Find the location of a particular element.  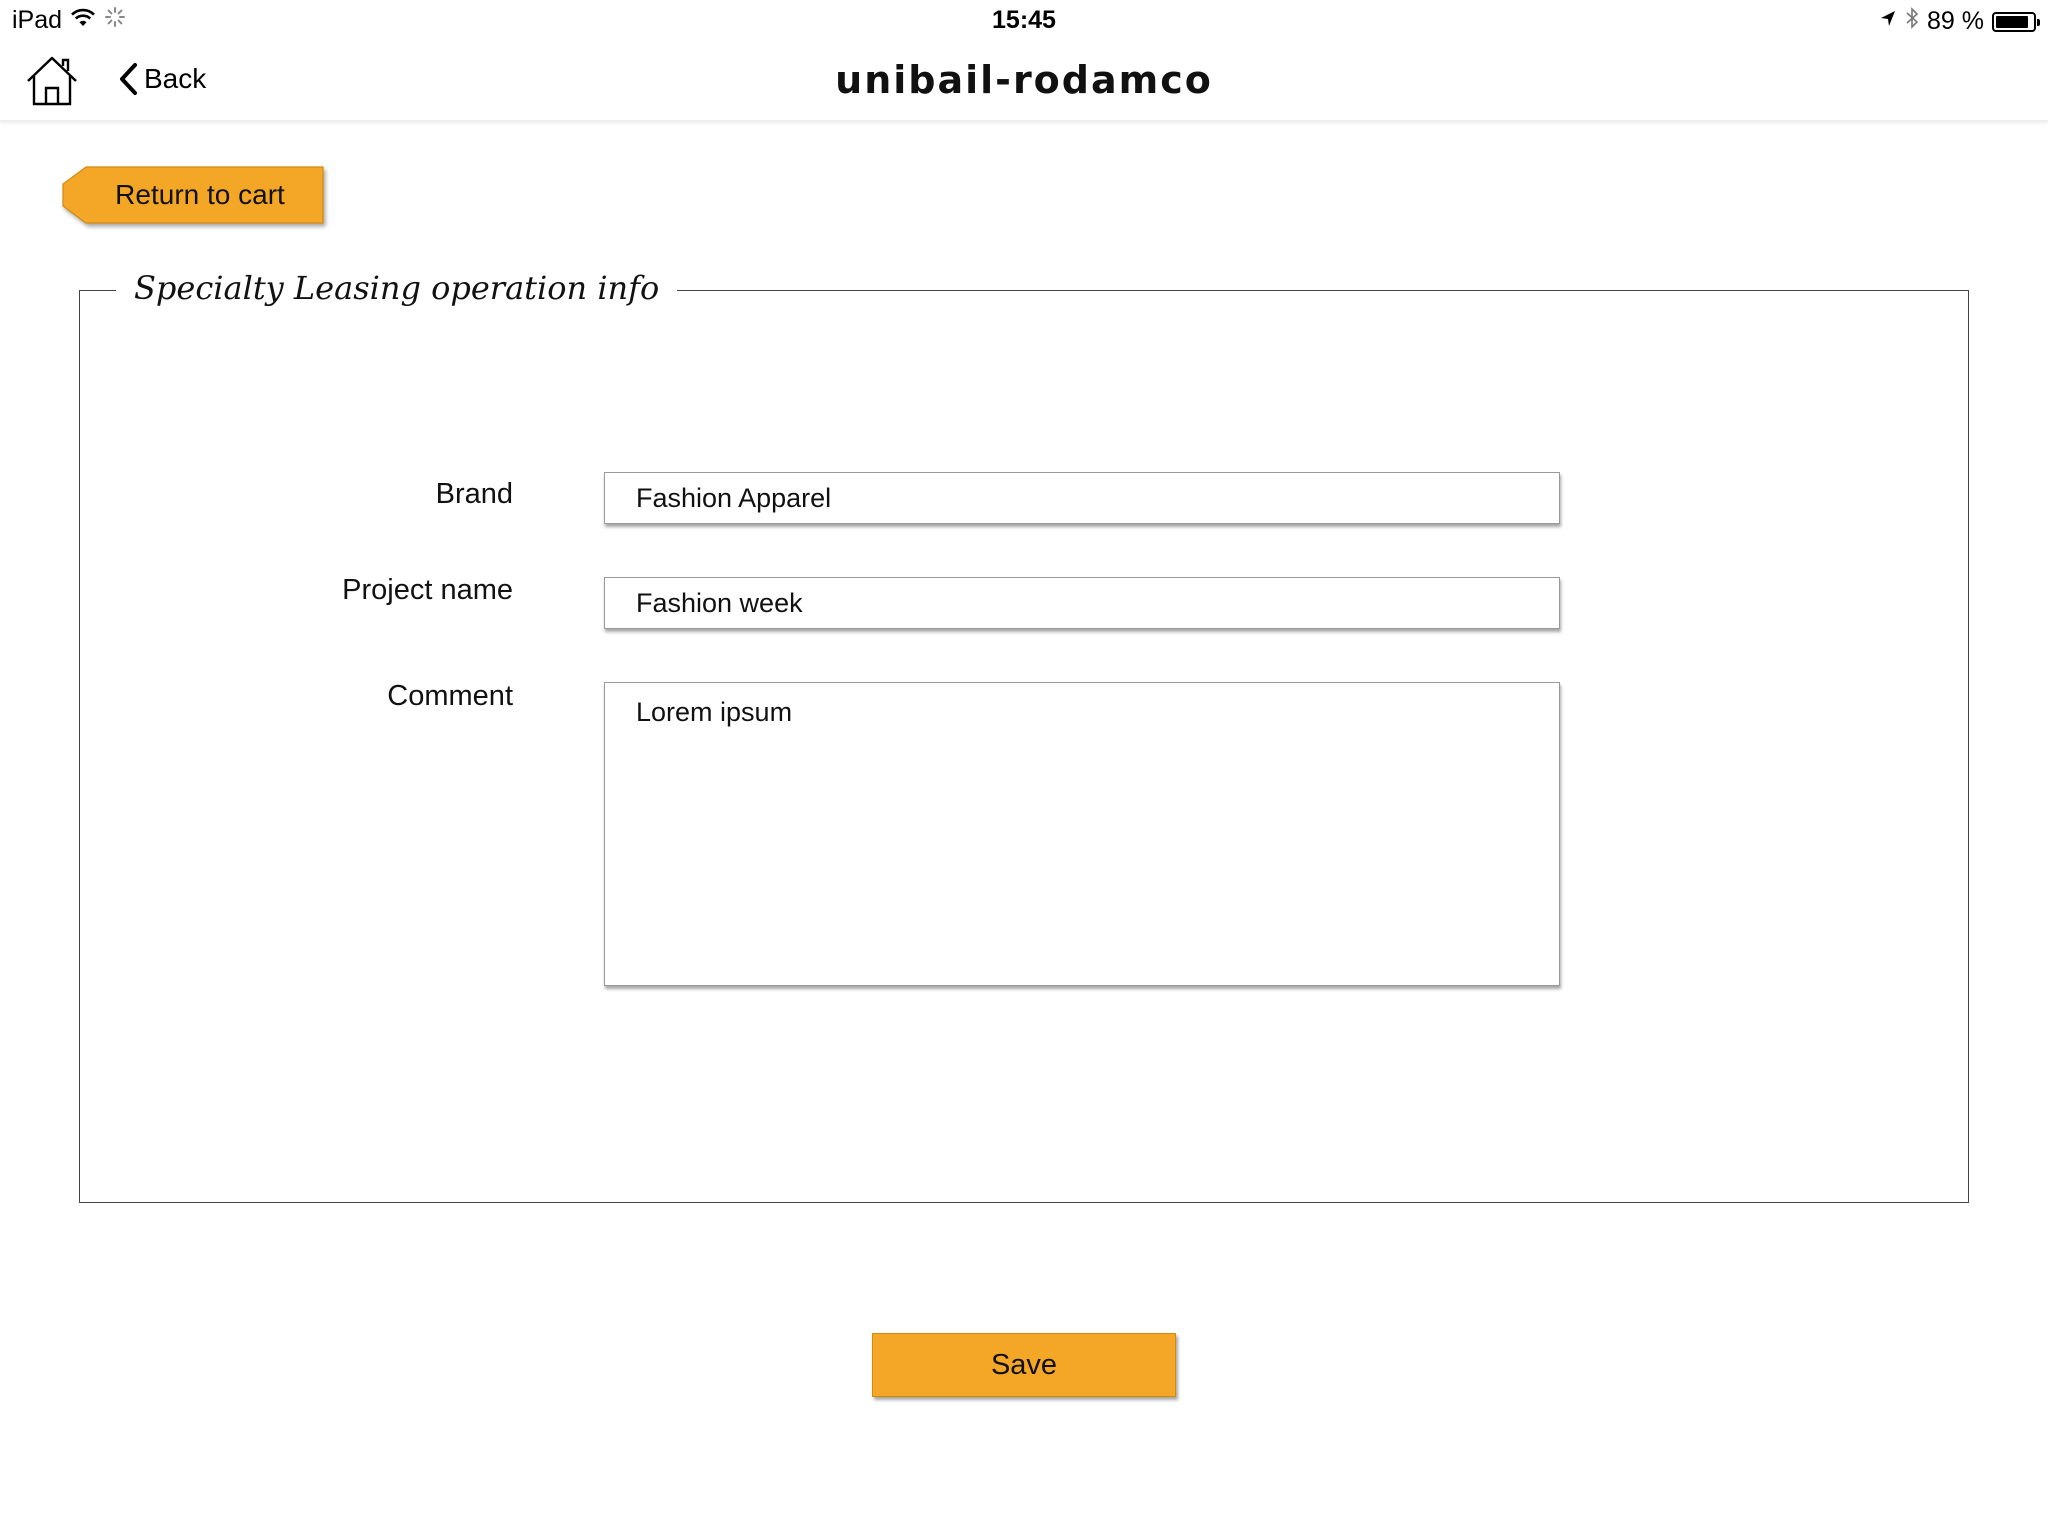

return-to-cart-button: Return to cart is located at coordinates (193, 195).